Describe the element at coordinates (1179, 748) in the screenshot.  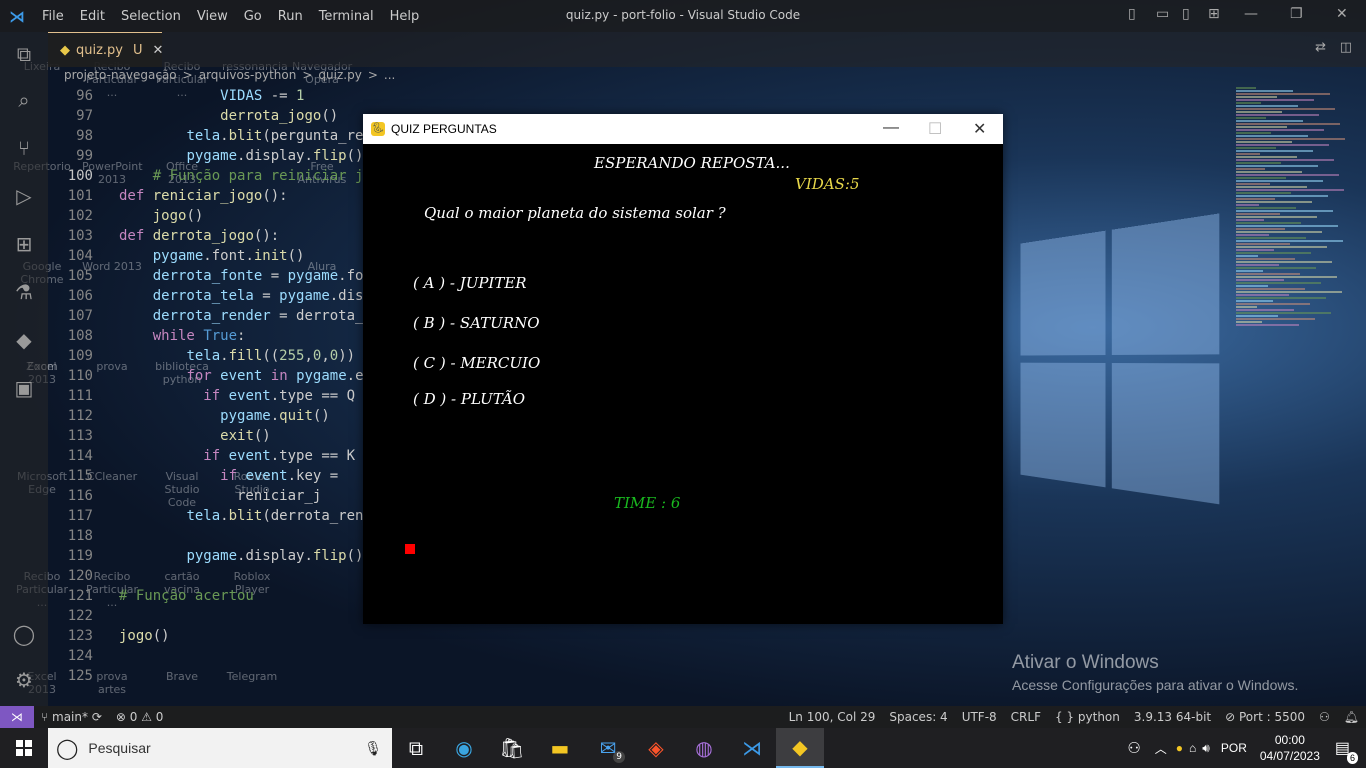
I see `norton-shield-icon: ●` at that location.